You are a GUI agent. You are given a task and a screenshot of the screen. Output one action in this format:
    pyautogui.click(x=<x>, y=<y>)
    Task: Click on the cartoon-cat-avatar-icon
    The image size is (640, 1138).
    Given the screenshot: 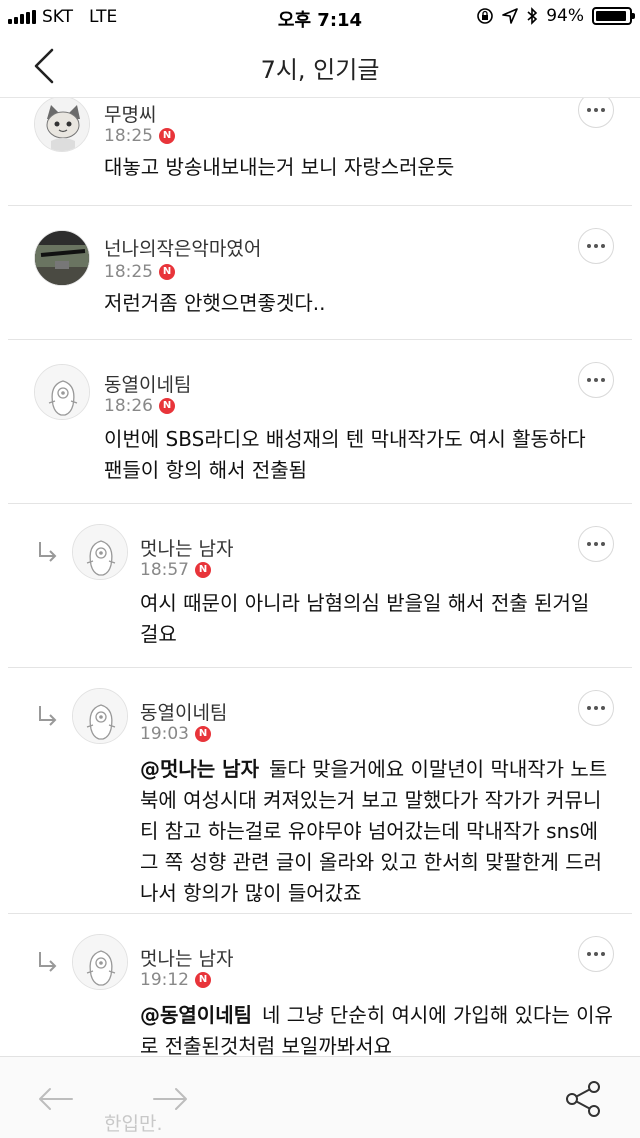 What is the action you would take?
    pyautogui.click(x=62, y=124)
    